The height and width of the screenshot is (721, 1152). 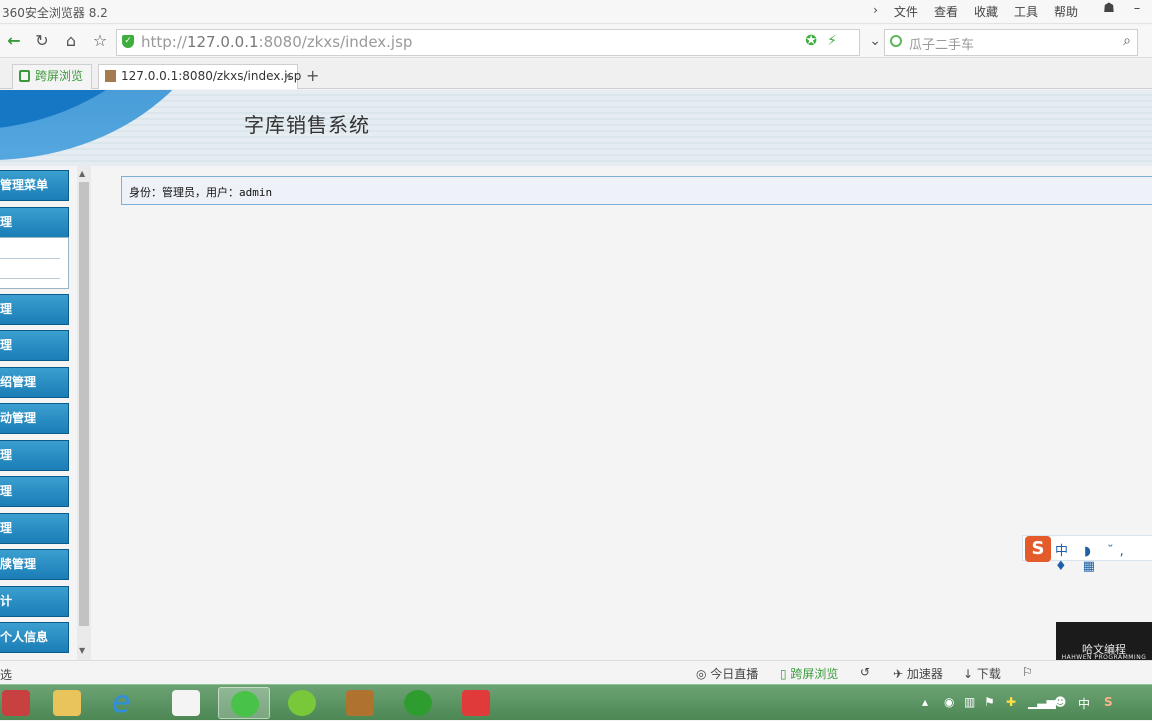 I want to click on sidebar-item-10: 计, so click(x=34, y=601).